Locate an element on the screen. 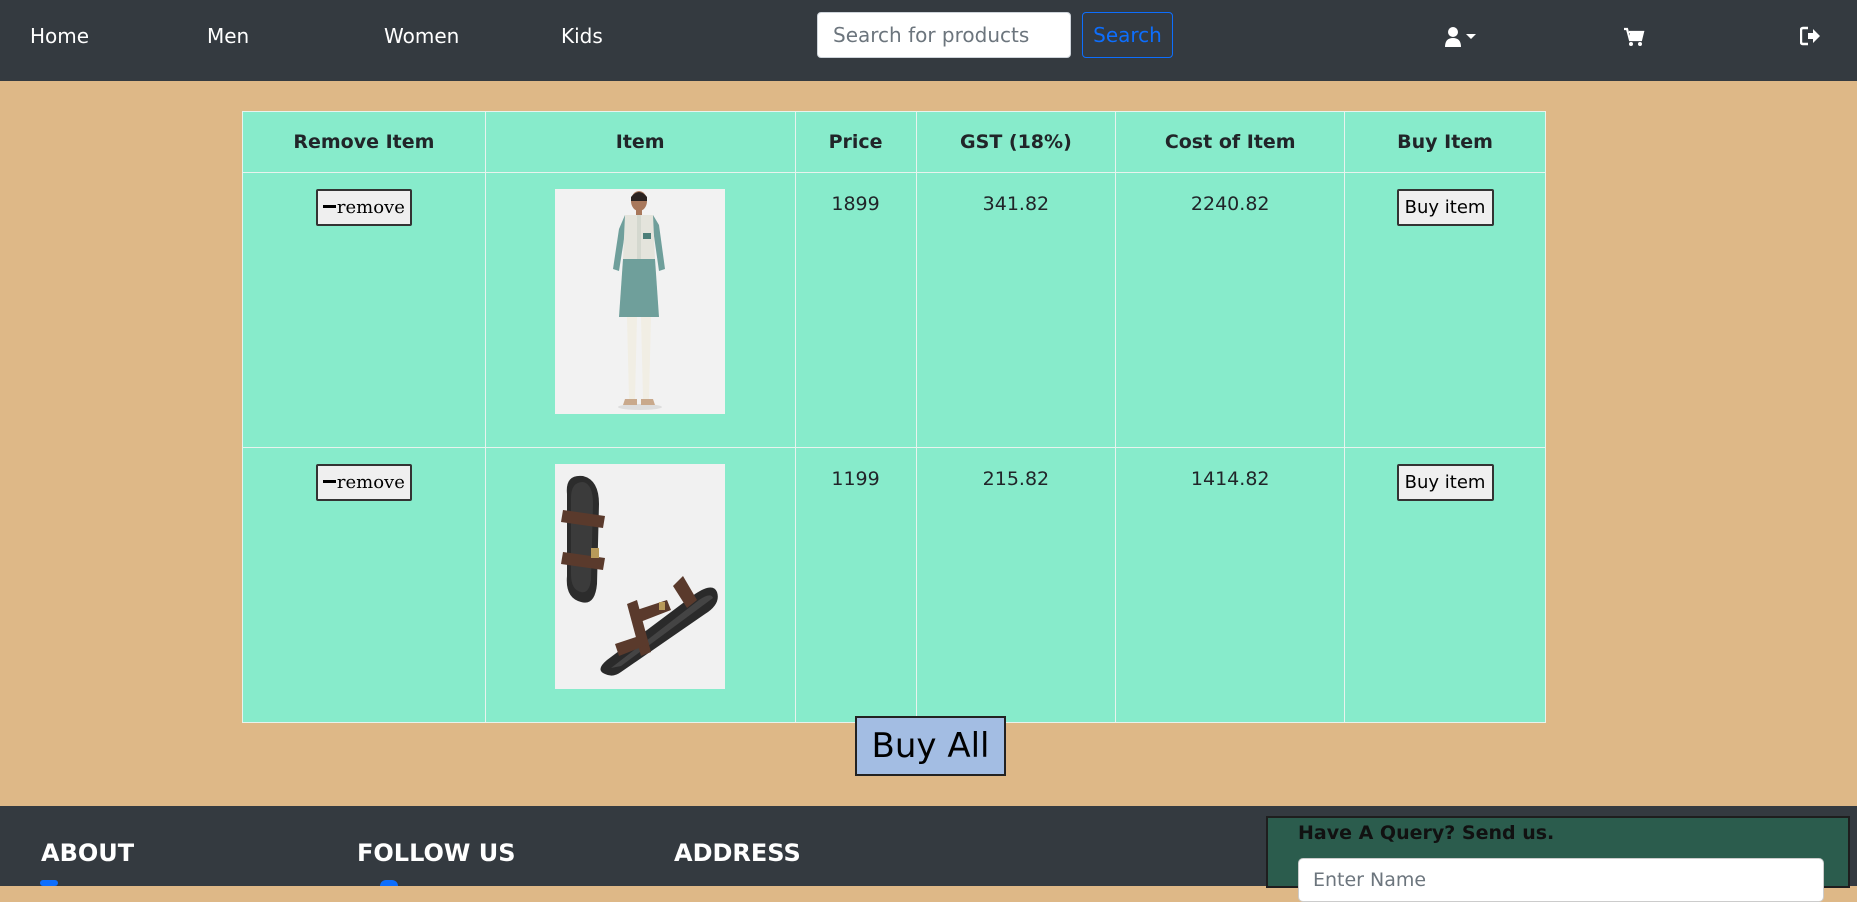  navbar: Home Men Women Kids Search is located at coordinates (928, 40).